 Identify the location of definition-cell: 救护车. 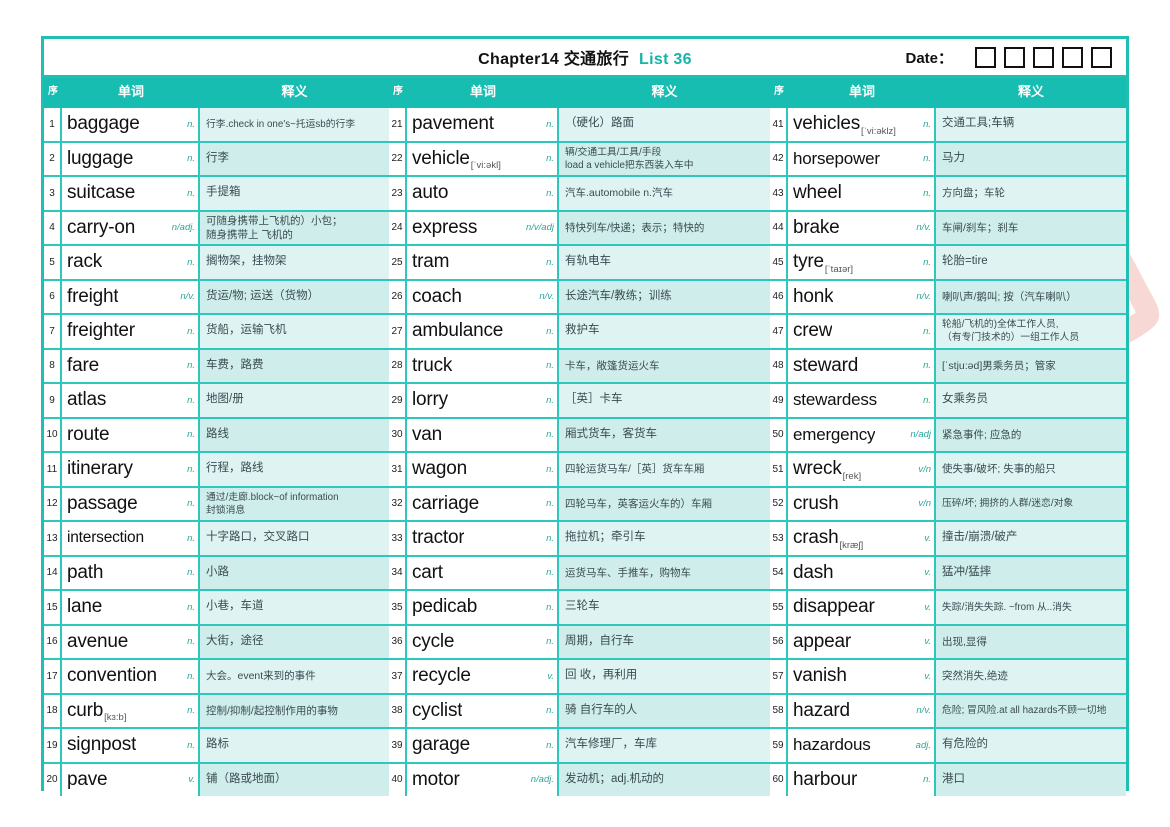
(664, 331).